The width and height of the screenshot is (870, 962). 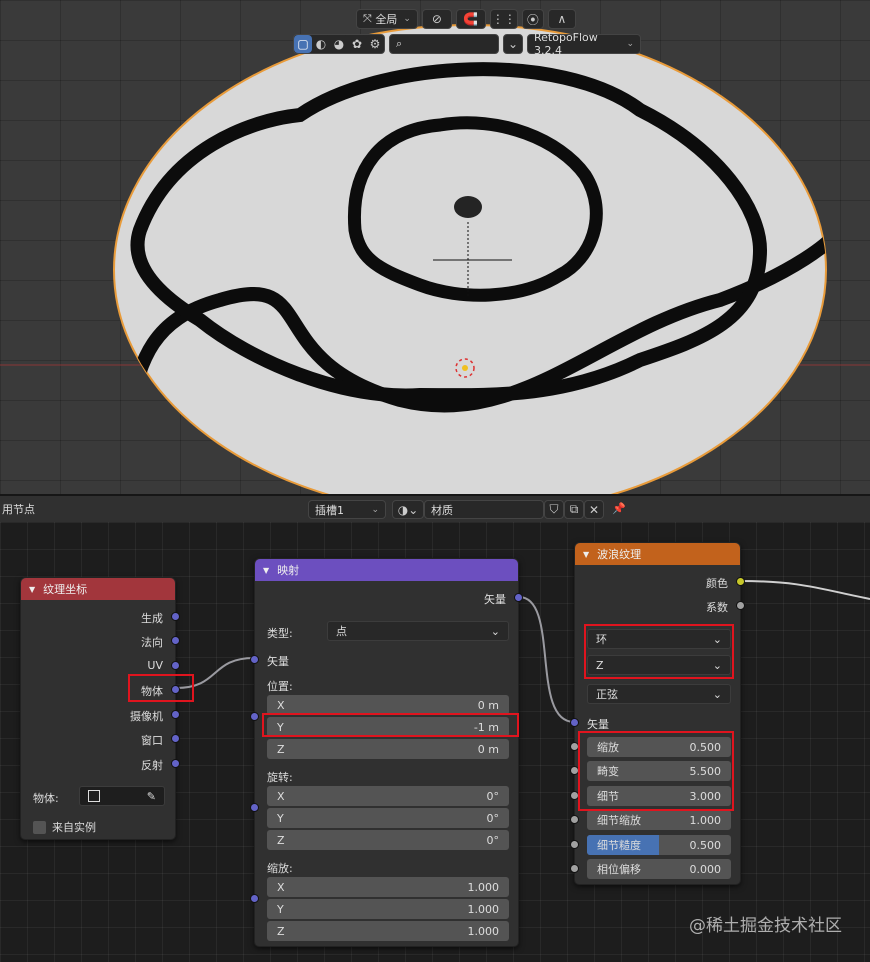 What do you see at coordinates (386, 570) in the screenshot?
I see `mapping-header: ▼ 映射` at bounding box center [386, 570].